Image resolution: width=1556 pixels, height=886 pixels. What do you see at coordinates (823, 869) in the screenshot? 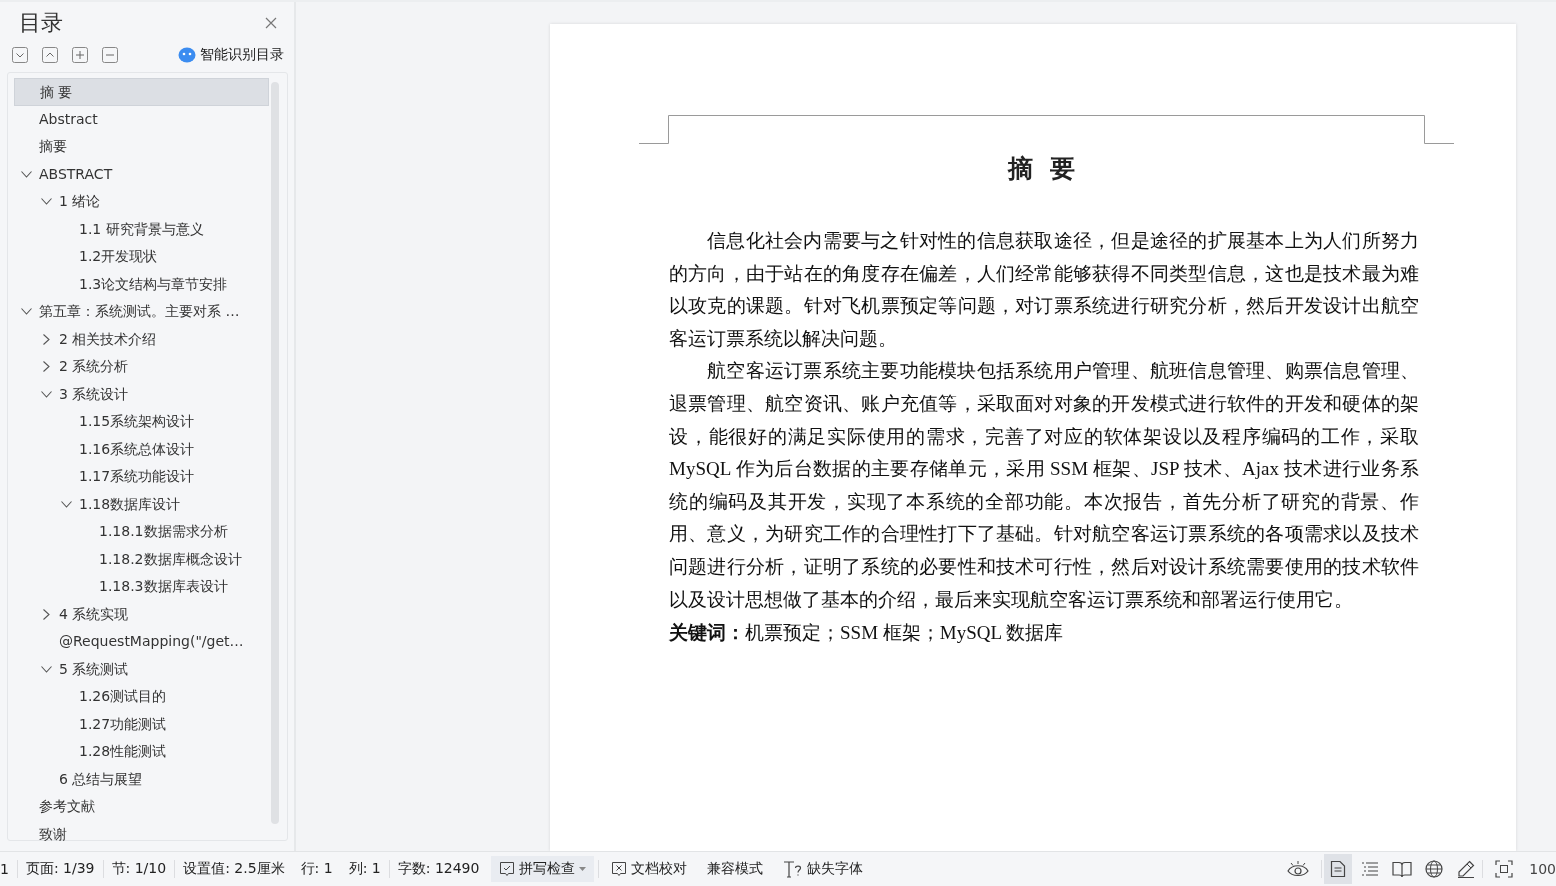
I see `missing-fonts-button: 缺失字体` at bounding box center [823, 869].